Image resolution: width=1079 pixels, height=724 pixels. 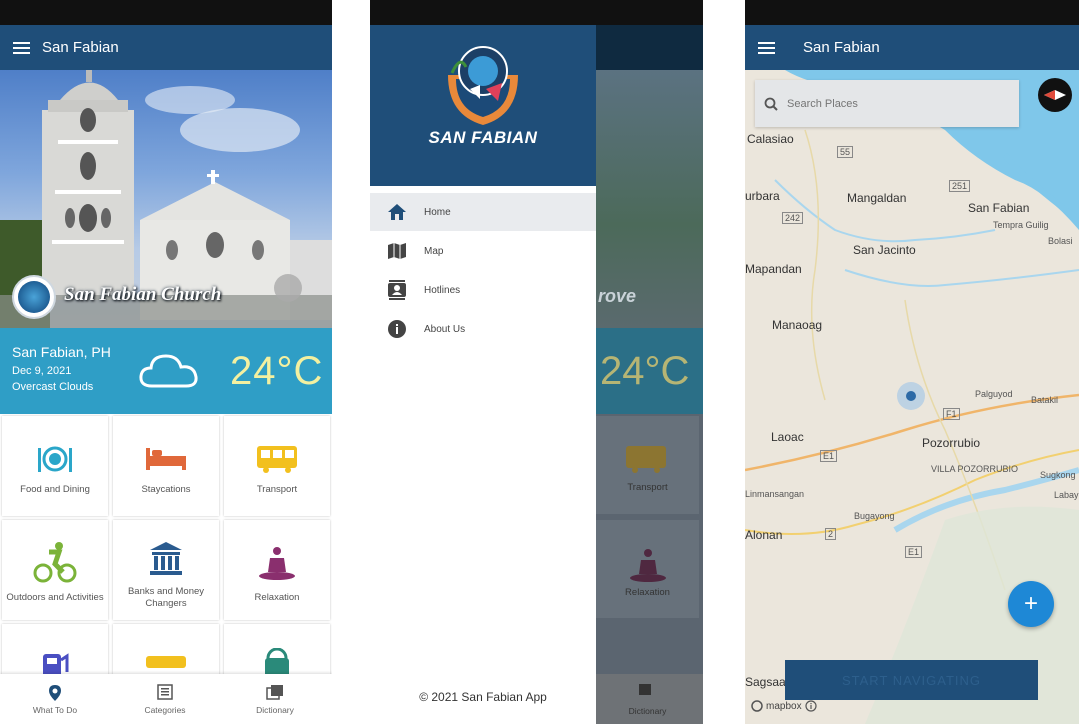 I want to click on home-icon, so click(x=397, y=212).